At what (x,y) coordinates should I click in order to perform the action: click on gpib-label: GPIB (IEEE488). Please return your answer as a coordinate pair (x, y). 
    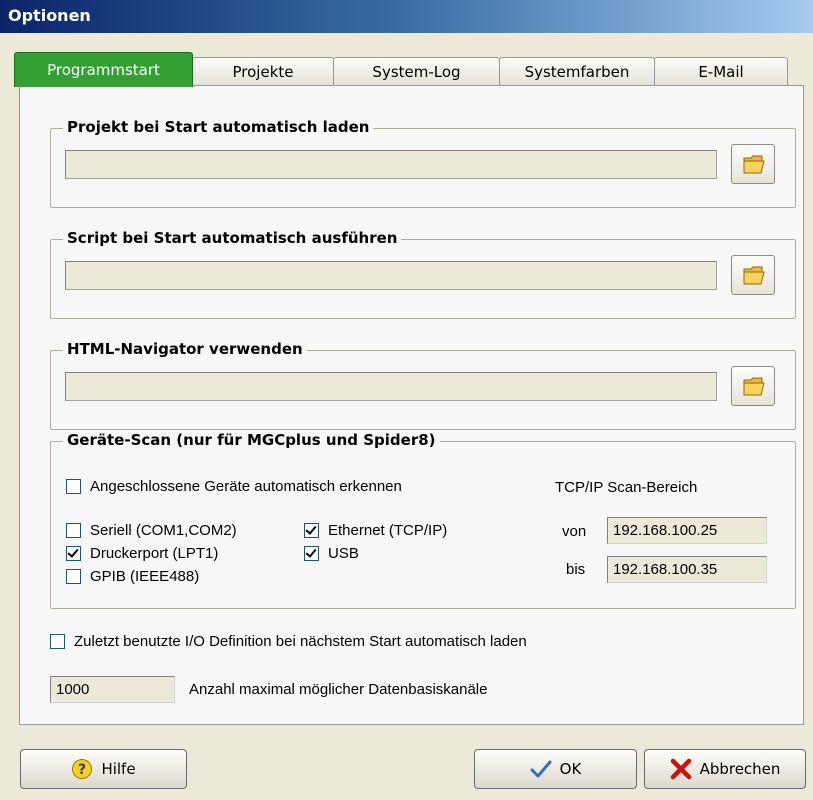
    Looking at the image, I should click on (145, 576).